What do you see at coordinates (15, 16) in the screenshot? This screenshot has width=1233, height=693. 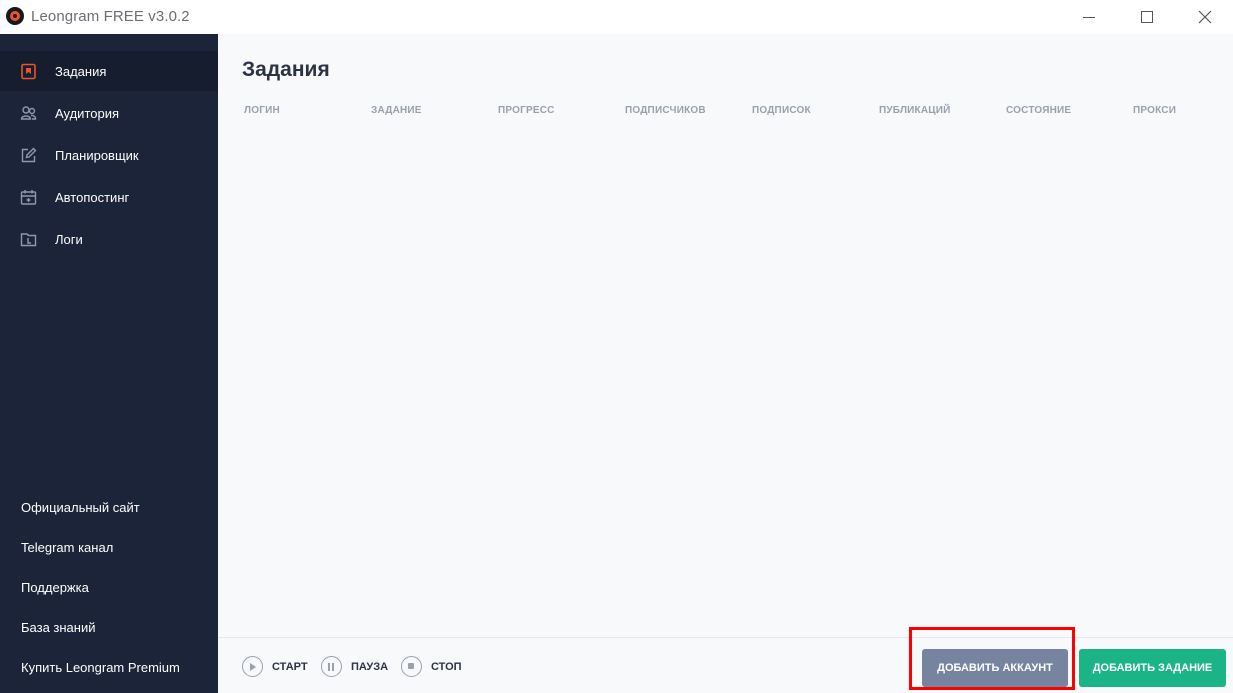 I see `app-logo-icon` at bounding box center [15, 16].